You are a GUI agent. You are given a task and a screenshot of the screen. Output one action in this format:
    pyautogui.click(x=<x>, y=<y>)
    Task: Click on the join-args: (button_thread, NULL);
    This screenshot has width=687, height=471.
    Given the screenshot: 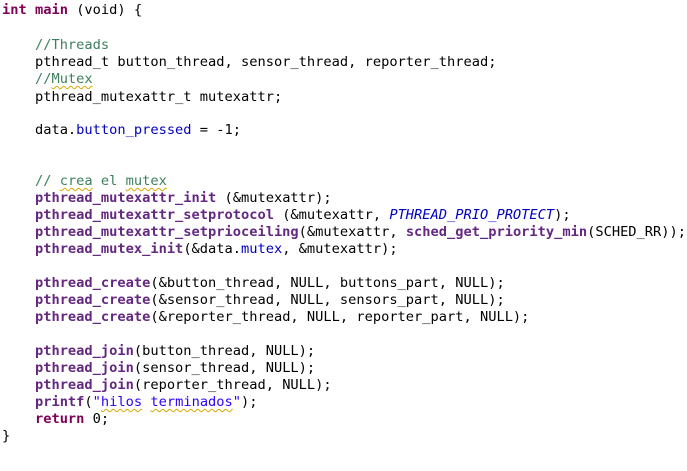 What is the action you would take?
    pyautogui.click(x=224, y=351)
    